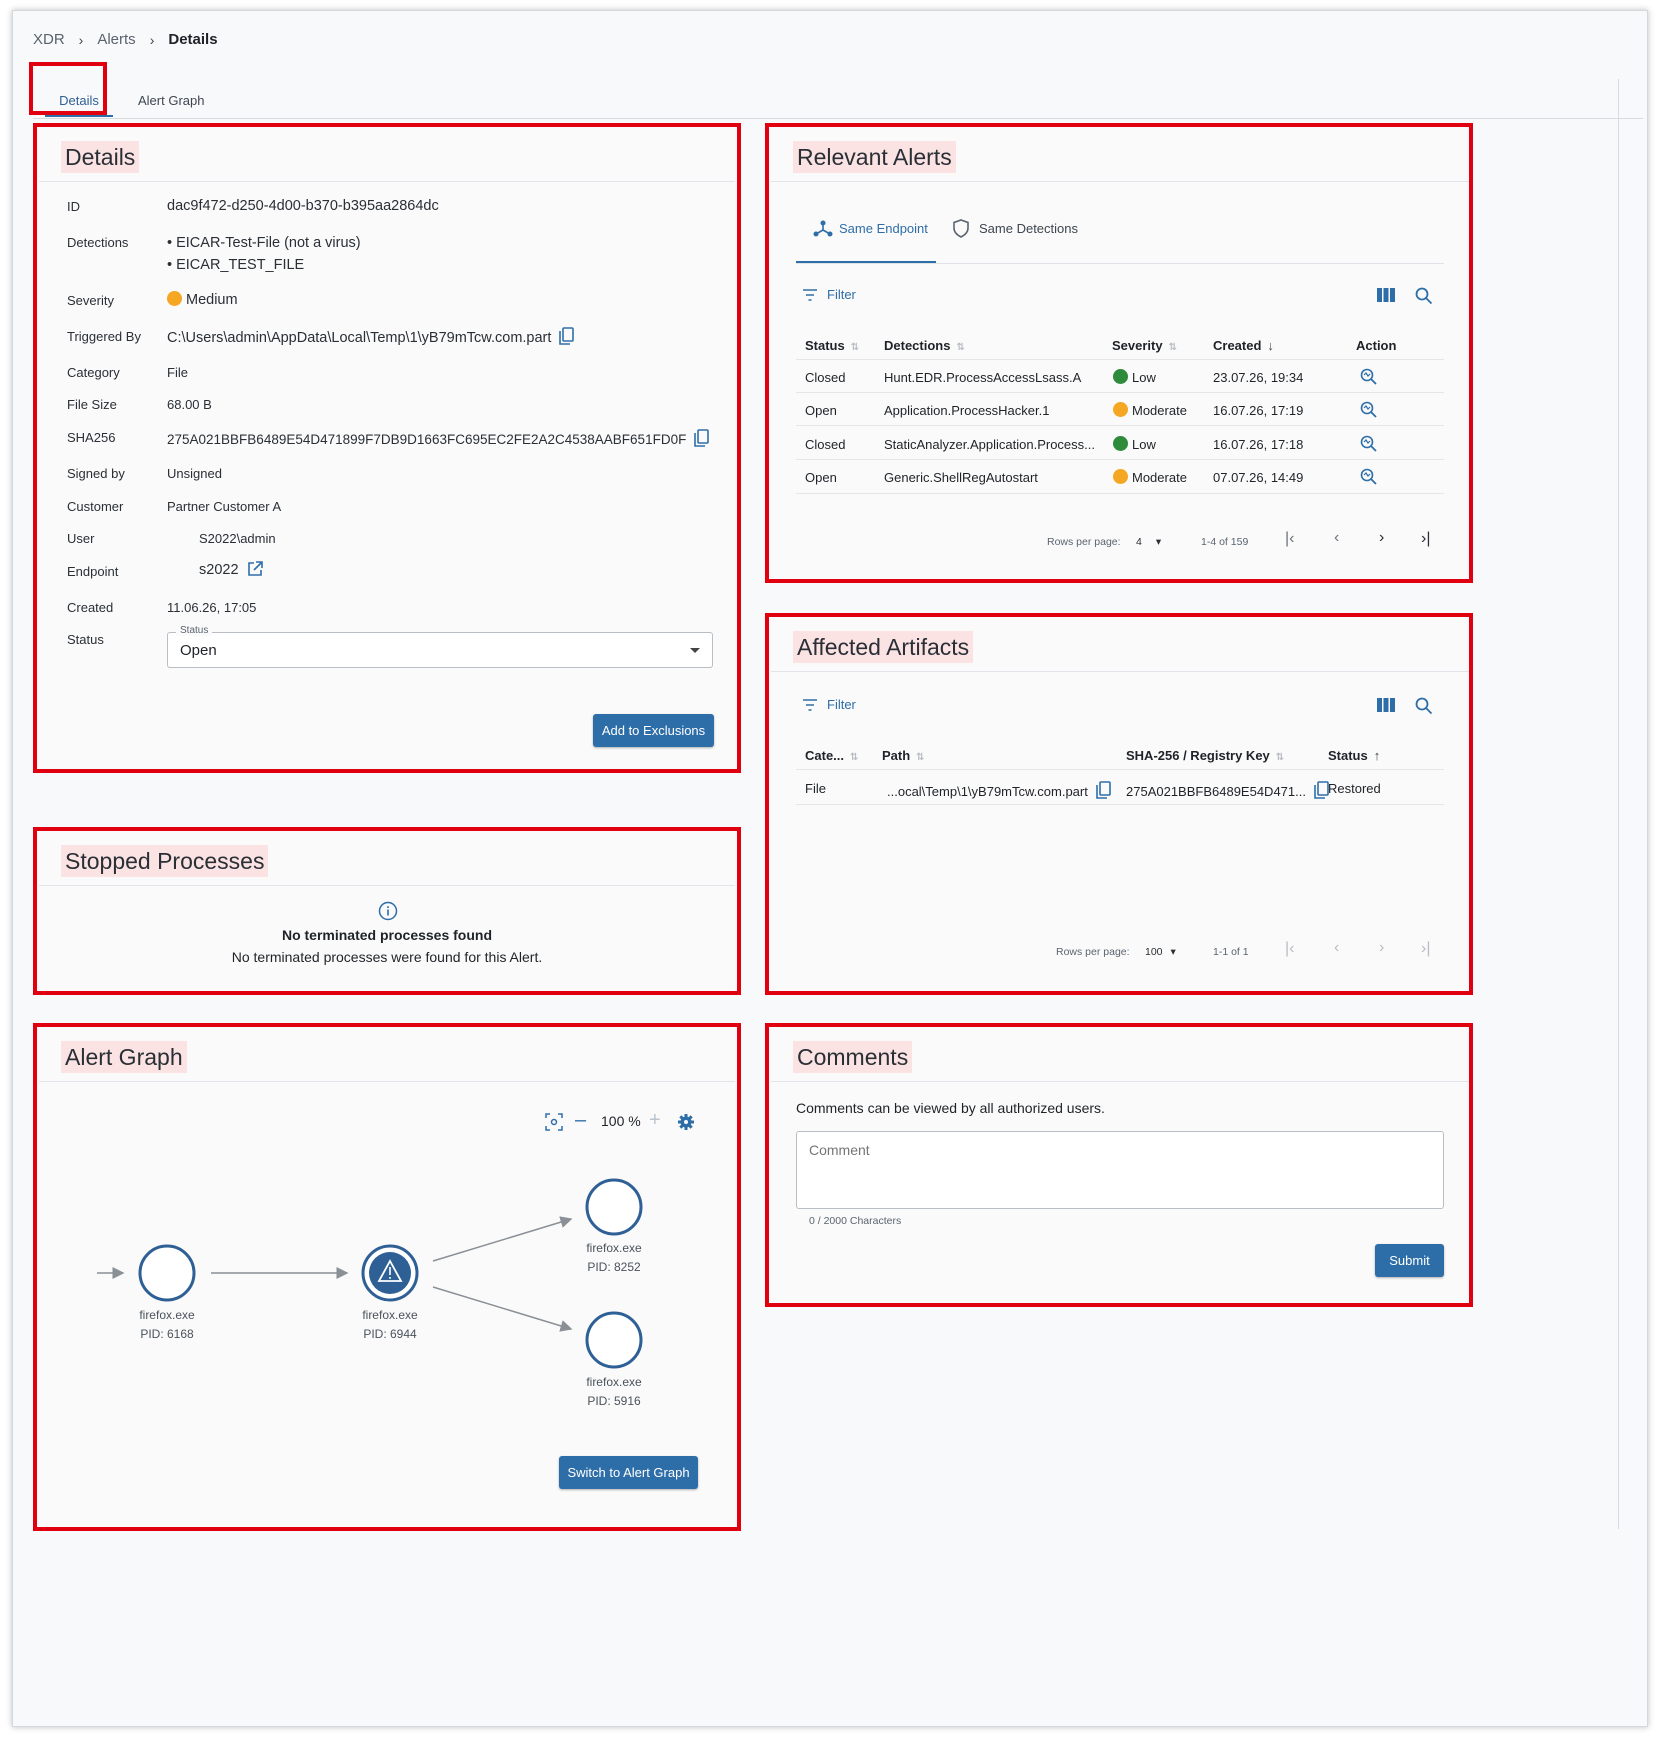 This screenshot has height=1737, width=1660. I want to click on status-select: Status Open, so click(440, 646).